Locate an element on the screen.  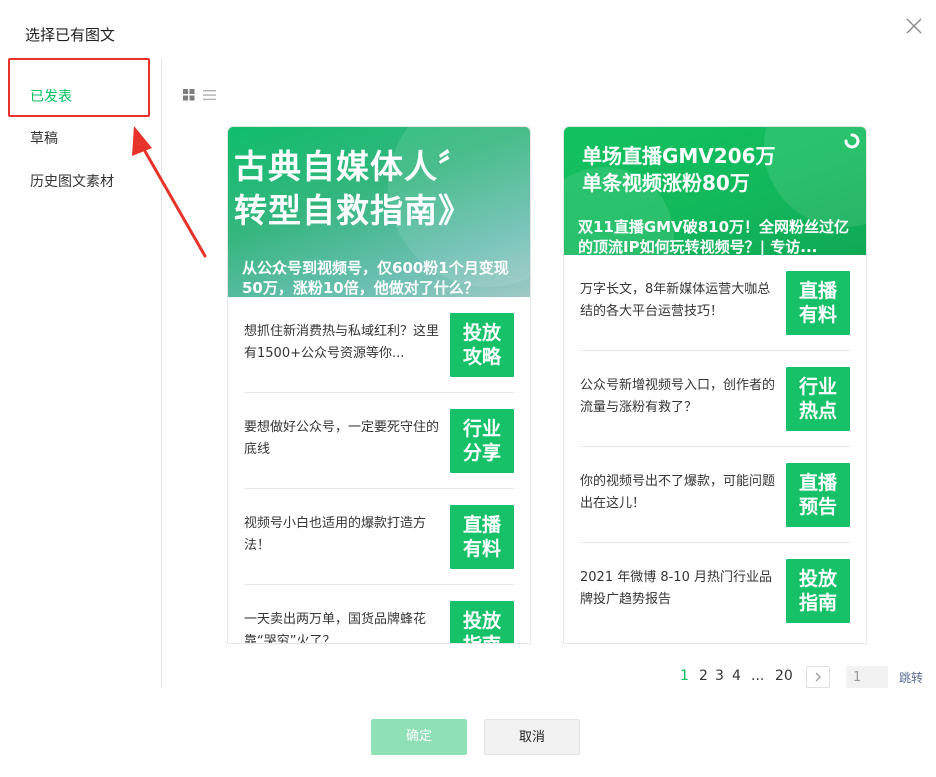
list-item: 2021 年微博 8-10 月热门行业品牌投广趋势报告 投放 指南 is located at coordinates (715, 591).